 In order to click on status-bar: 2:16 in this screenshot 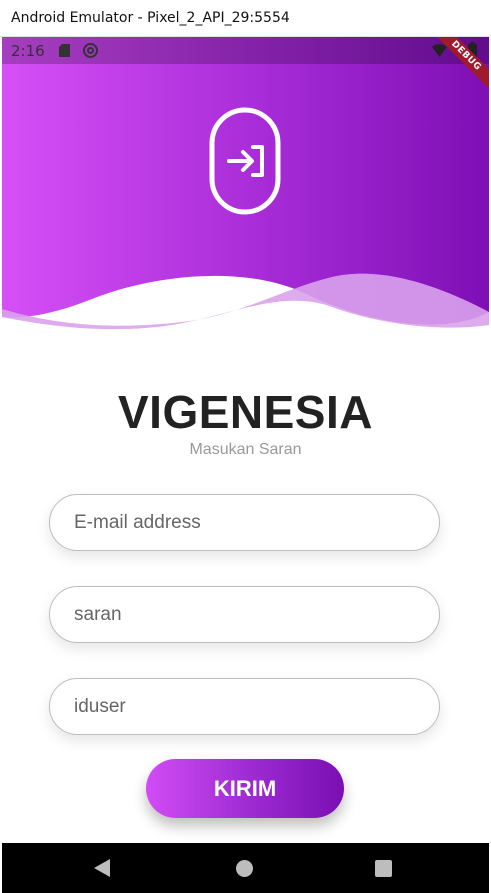, I will do `click(245, 50)`.